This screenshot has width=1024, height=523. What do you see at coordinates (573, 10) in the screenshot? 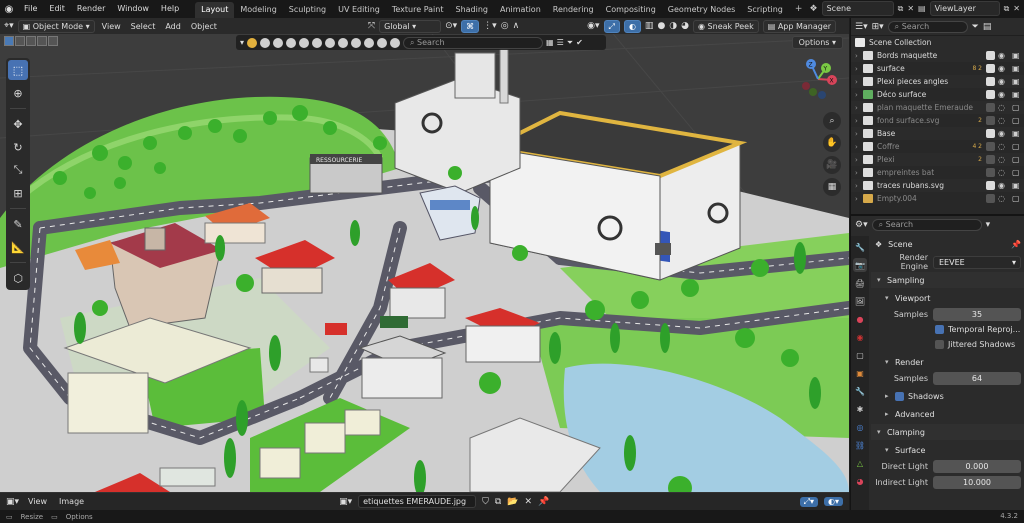
I see `tab-rendering: Rendering` at bounding box center [573, 10].